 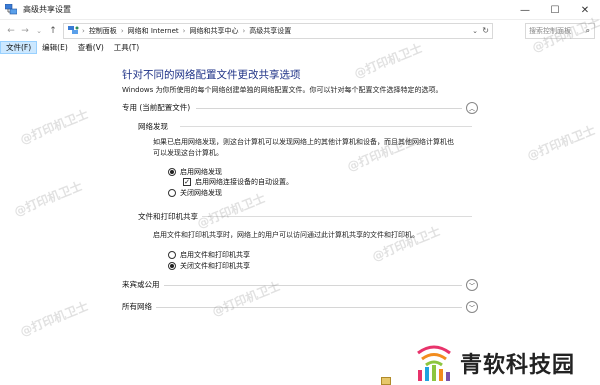 I want to click on radio-network-discovery-on: 启用网络发现, so click(x=195, y=172).